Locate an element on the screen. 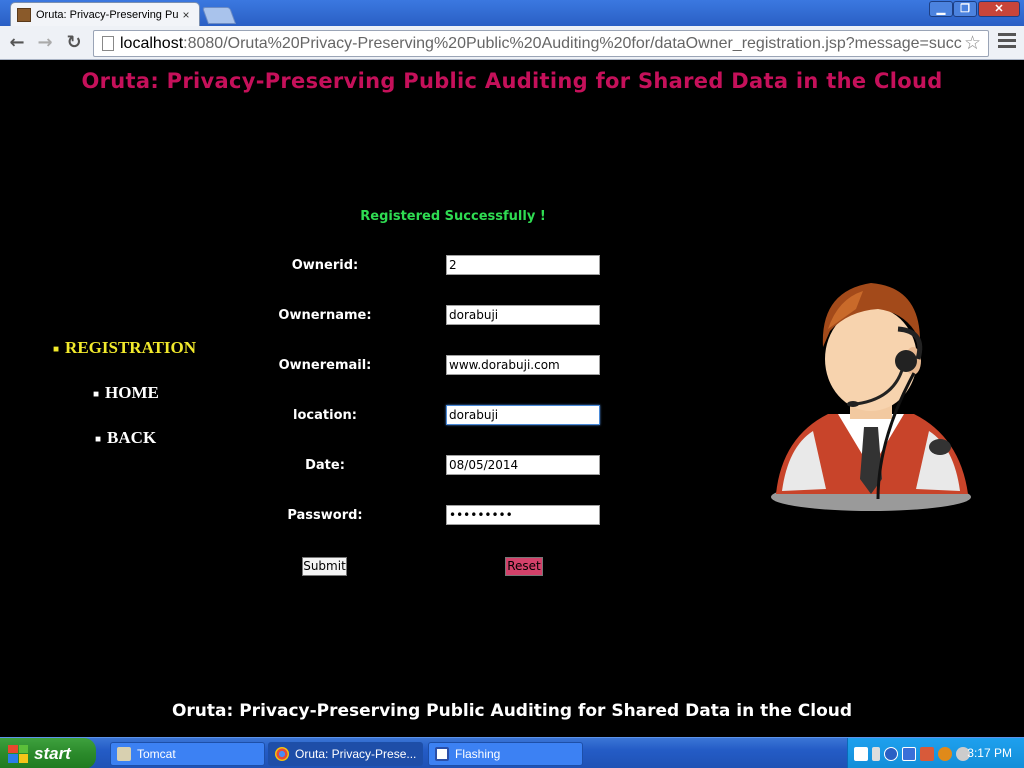 The width and height of the screenshot is (1024, 768). date-input is located at coordinates (523, 465).